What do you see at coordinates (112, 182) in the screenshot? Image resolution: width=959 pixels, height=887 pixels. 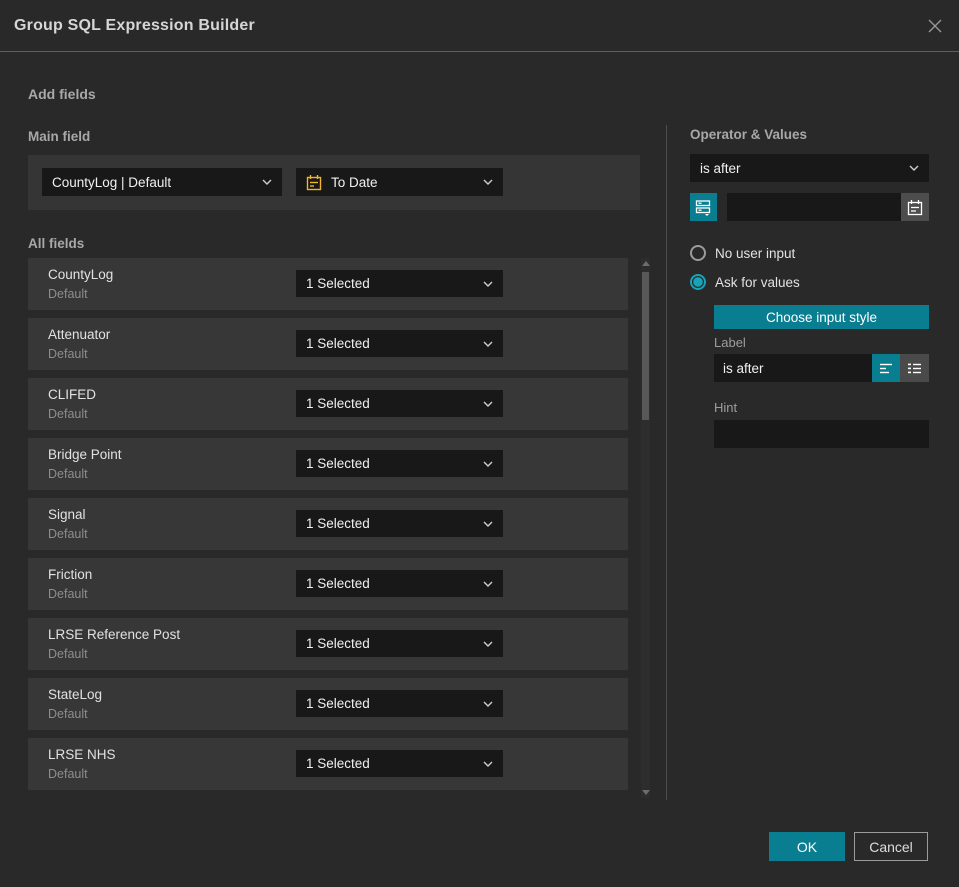 I see `main-field-dropdown-value: CountyLog | Default` at bounding box center [112, 182].